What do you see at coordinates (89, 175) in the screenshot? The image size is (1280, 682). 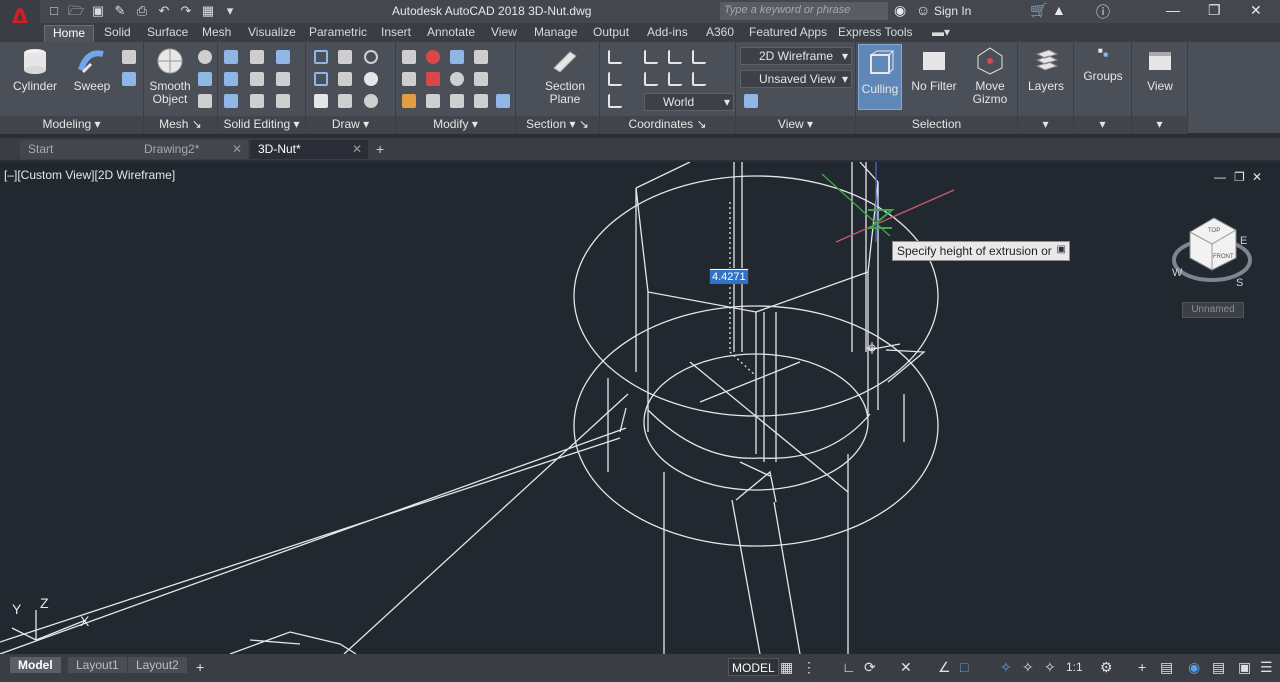 I see `viewport-controls-label: [–][Custom View][2D Wireframe]` at bounding box center [89, 175].